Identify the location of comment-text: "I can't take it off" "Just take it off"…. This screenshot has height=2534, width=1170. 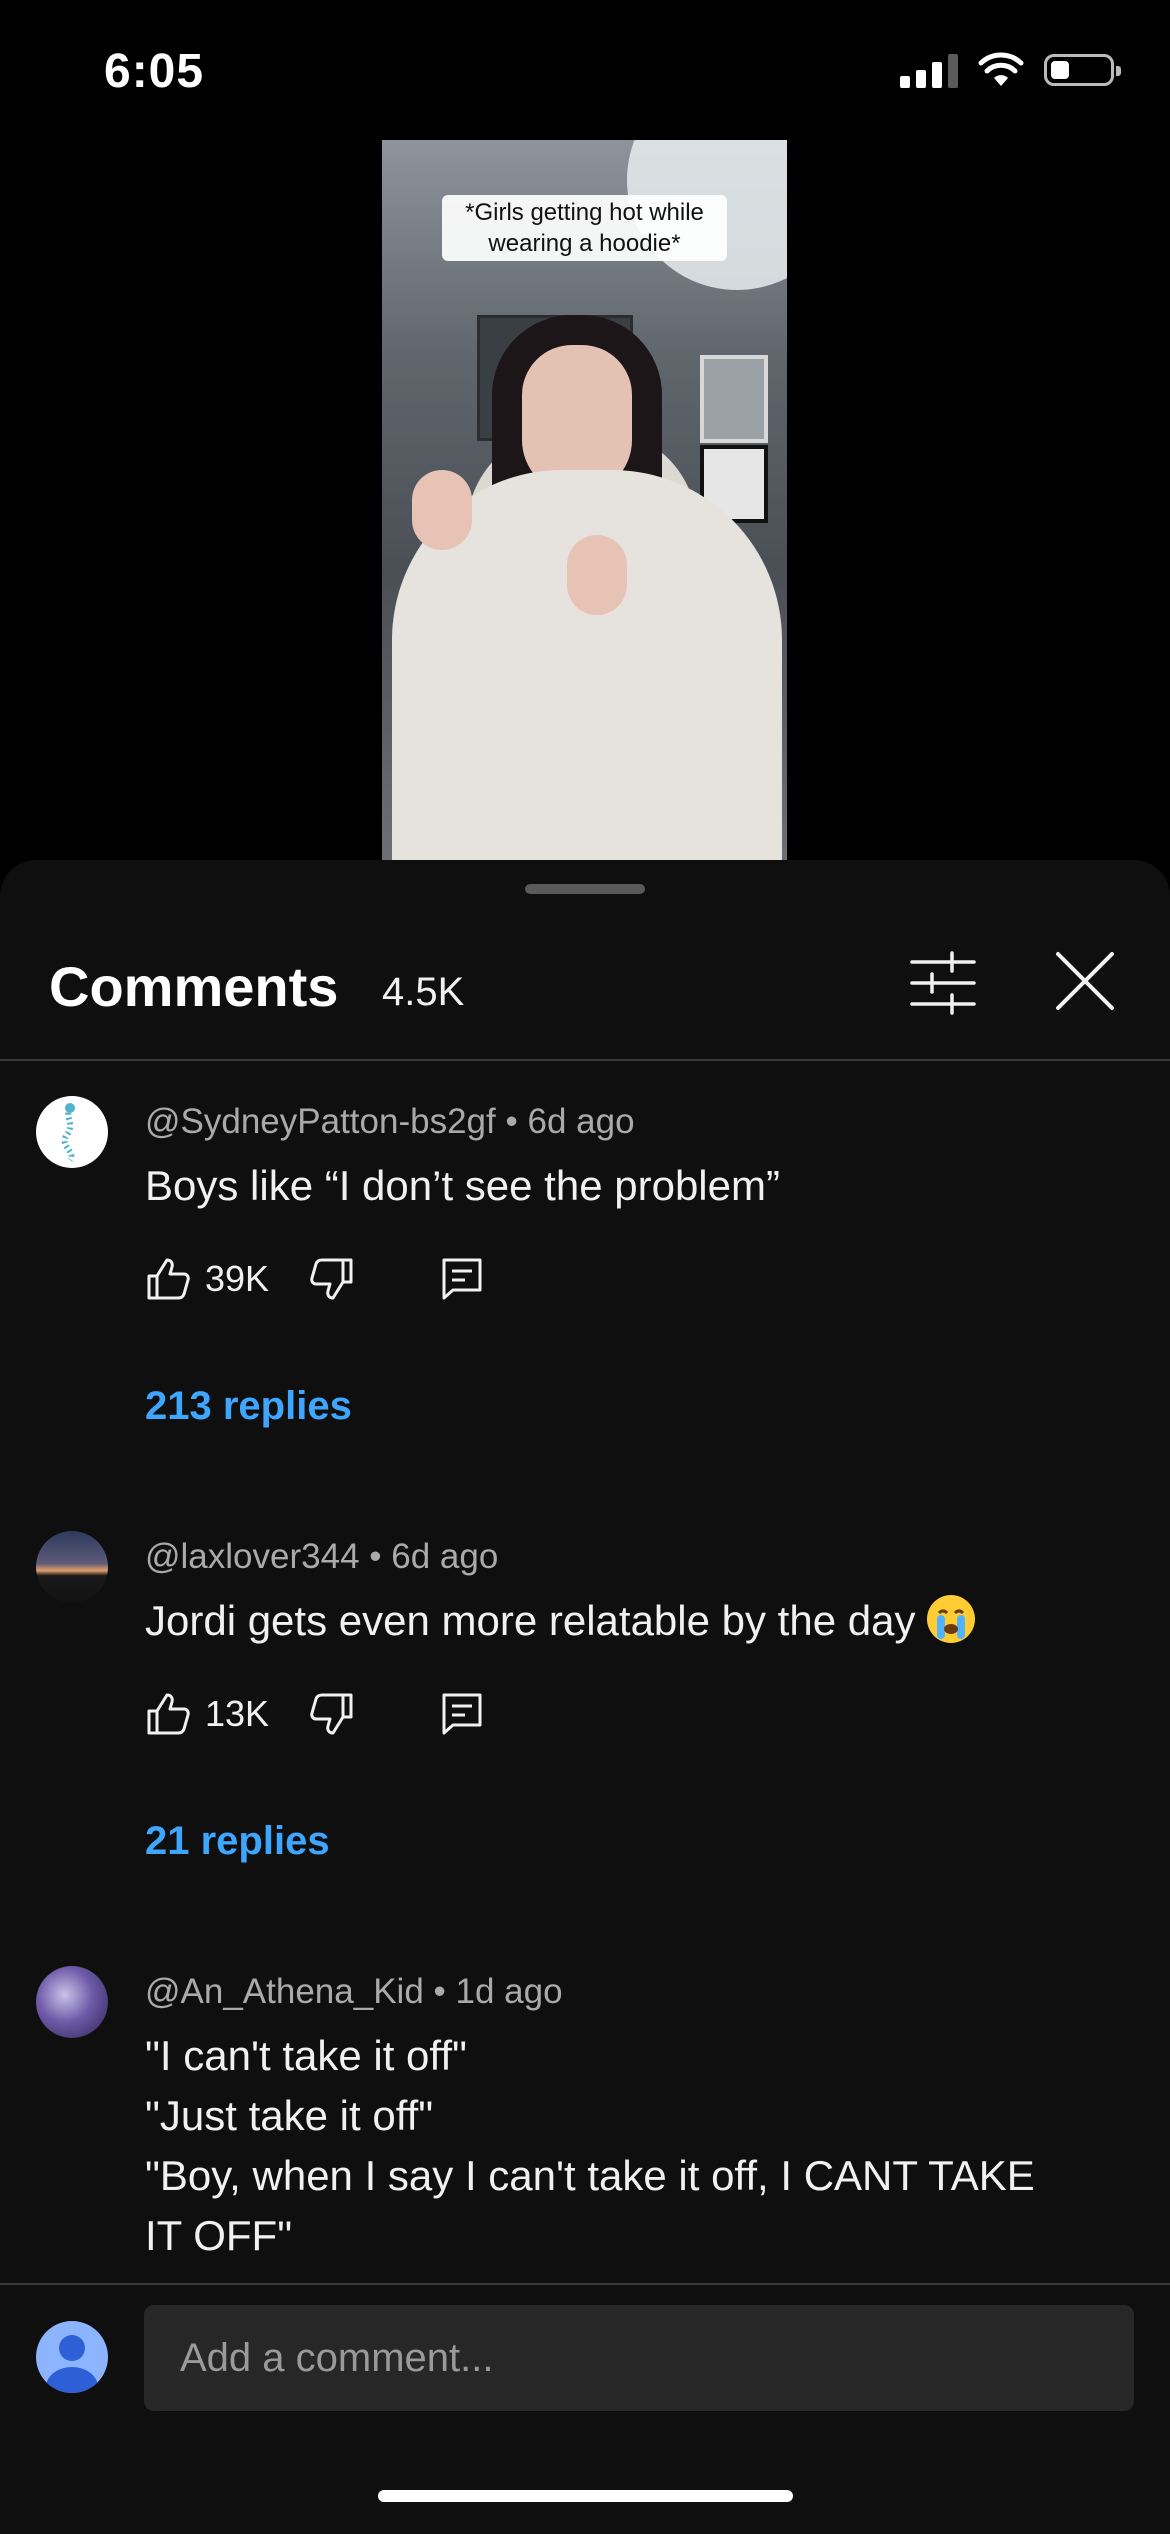
(610, 2146).